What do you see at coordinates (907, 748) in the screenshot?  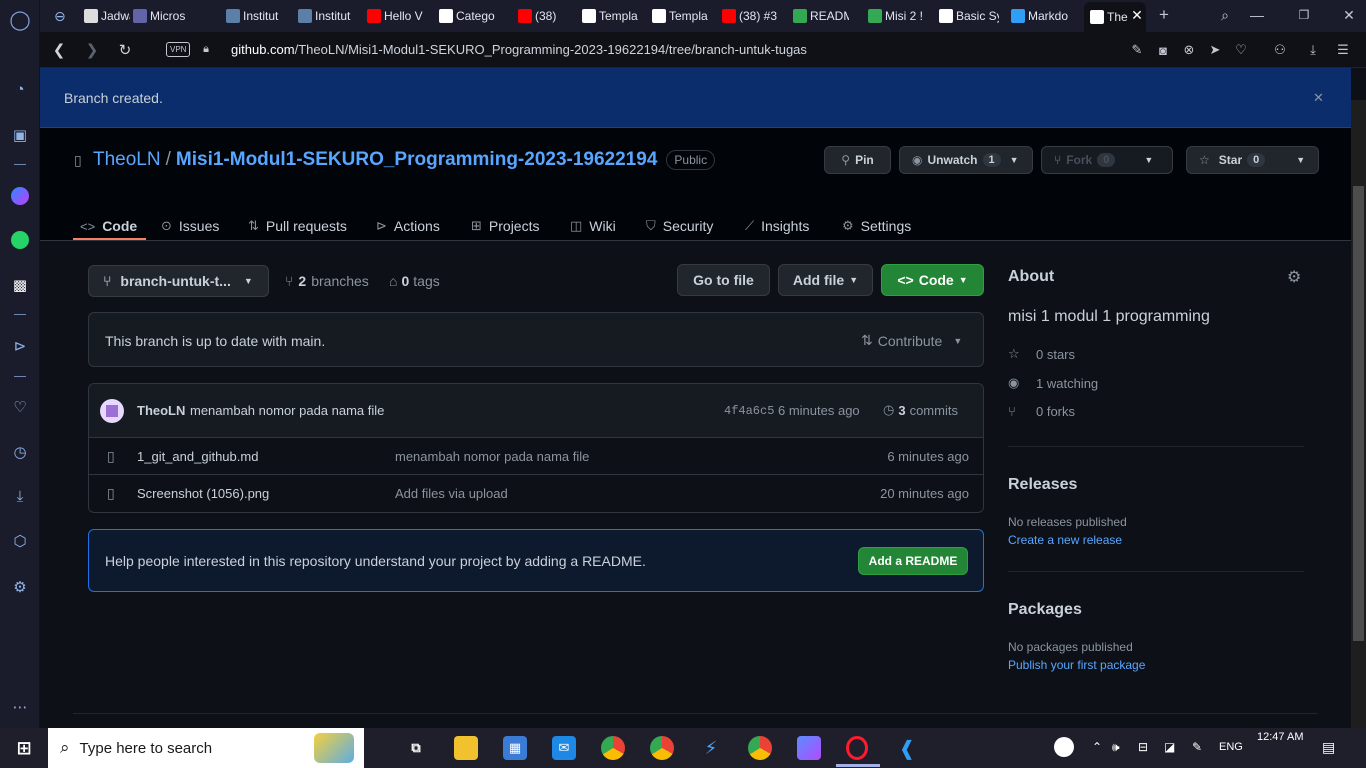 I see `vscode-icon: ❰` at bounding box center [907, 748].